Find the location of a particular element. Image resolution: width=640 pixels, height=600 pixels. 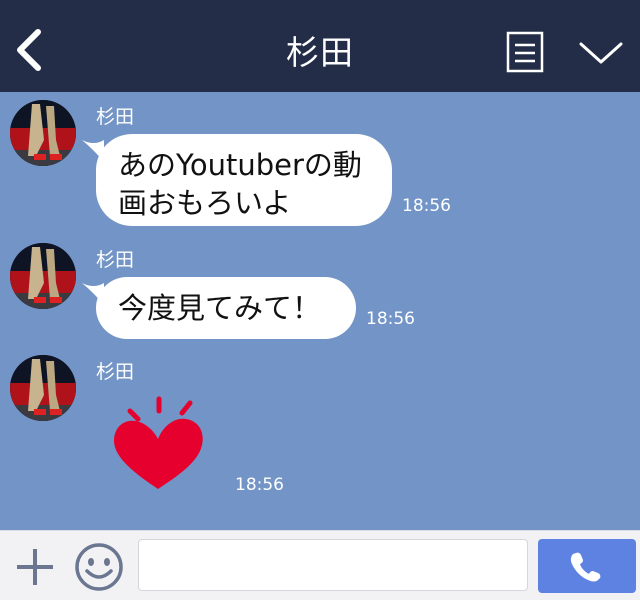

message-bubble: あのYoutuberの動 画おもろいよ is located at coordinates (244, 180).